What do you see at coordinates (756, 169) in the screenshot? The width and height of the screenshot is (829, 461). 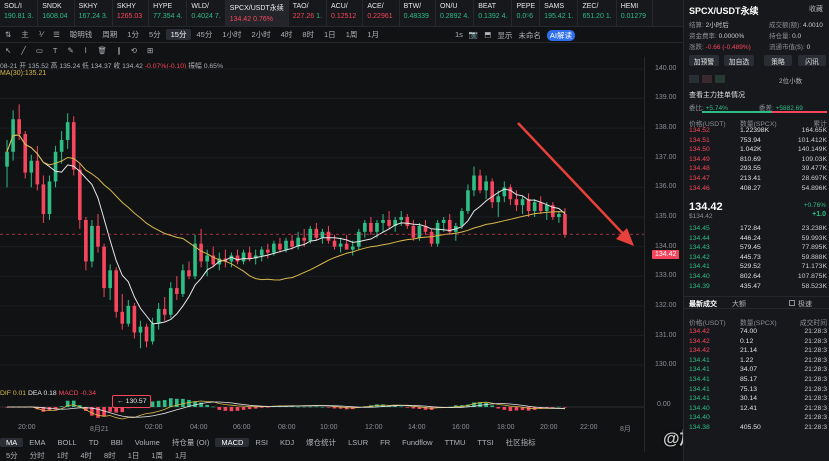 I see `orderbook-row: 134.48 293.55 39.477K` at bounding box center [756, 169].